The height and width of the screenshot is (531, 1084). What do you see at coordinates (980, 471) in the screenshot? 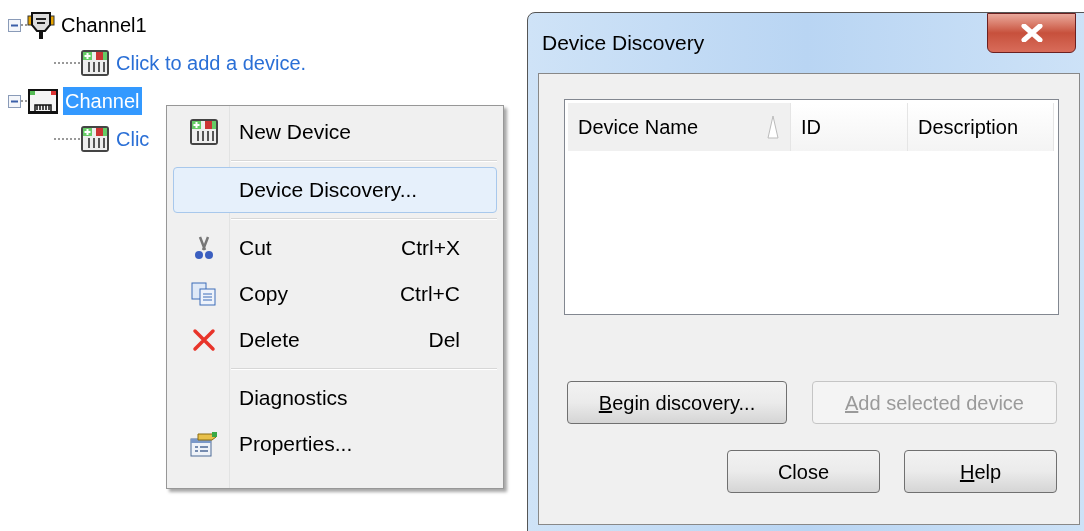
I see `dialog-button: Help` at bounding box center [980, 471].